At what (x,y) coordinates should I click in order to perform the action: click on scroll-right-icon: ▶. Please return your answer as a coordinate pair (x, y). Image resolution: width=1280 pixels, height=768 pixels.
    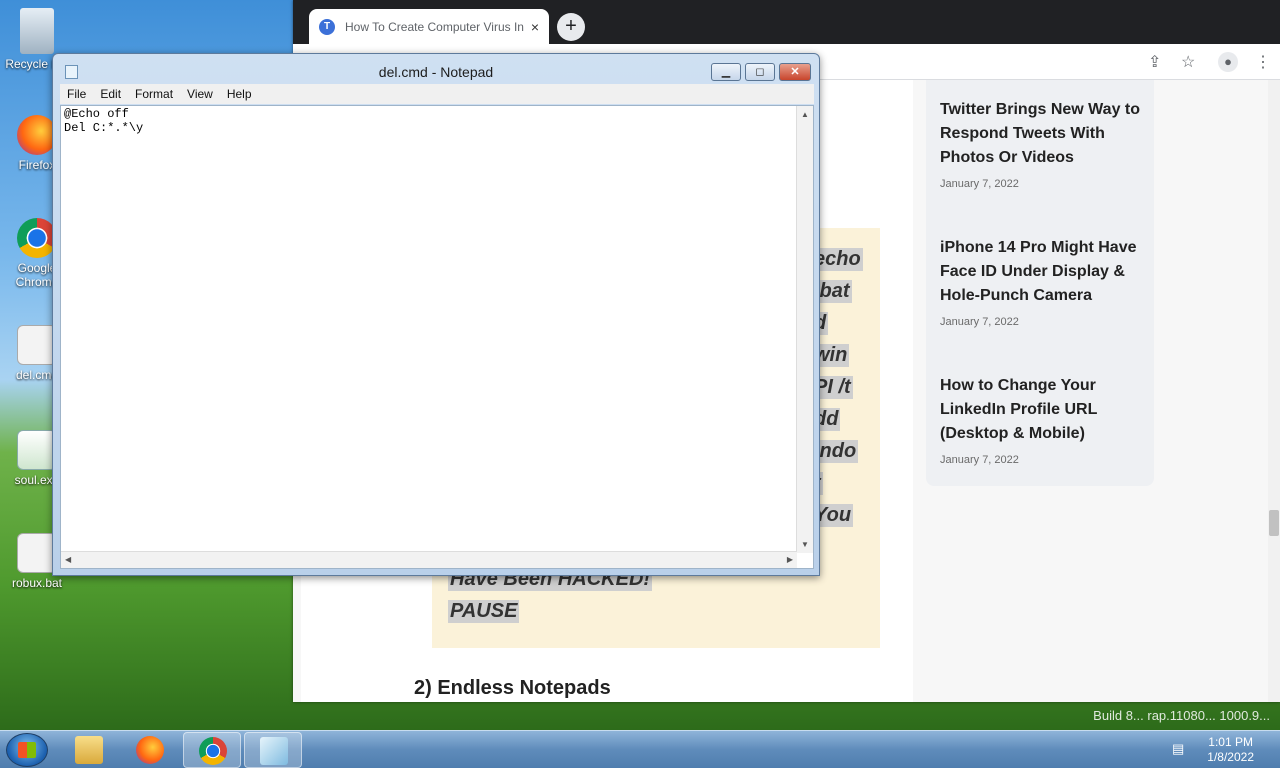
    Looking at the image, I should click on (790, 559).